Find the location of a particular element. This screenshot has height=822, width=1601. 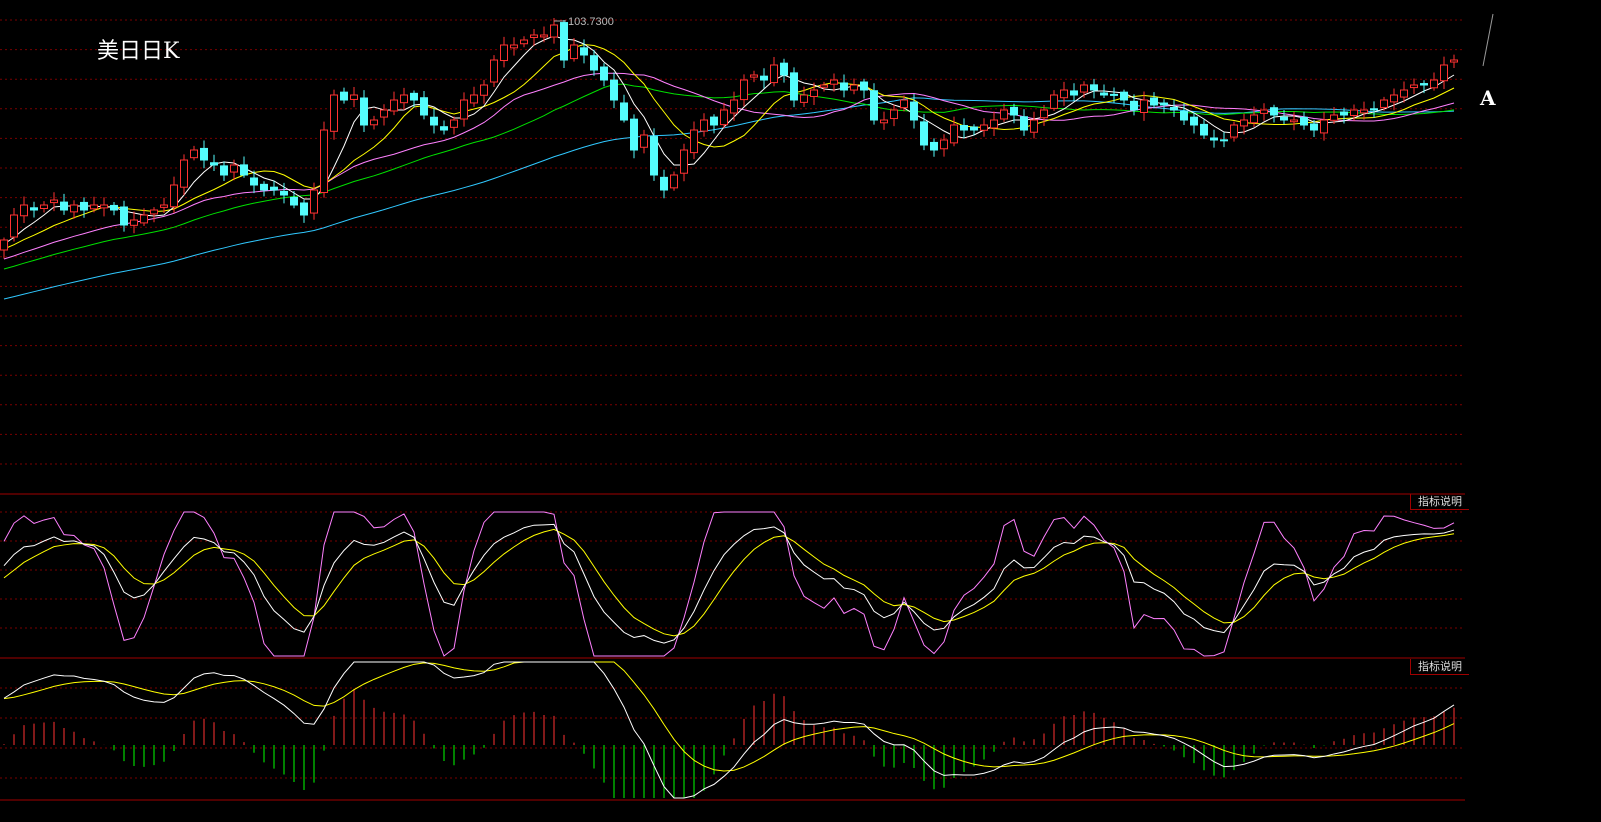

kdj-k-line is located at coordinates (729, 583).